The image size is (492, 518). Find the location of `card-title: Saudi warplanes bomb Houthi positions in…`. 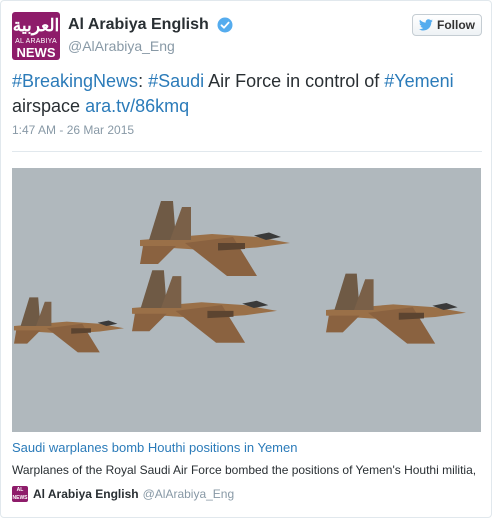

card-title: Saudi warplanes bomb Houthi positions in… is located at coordinates (154, 447).